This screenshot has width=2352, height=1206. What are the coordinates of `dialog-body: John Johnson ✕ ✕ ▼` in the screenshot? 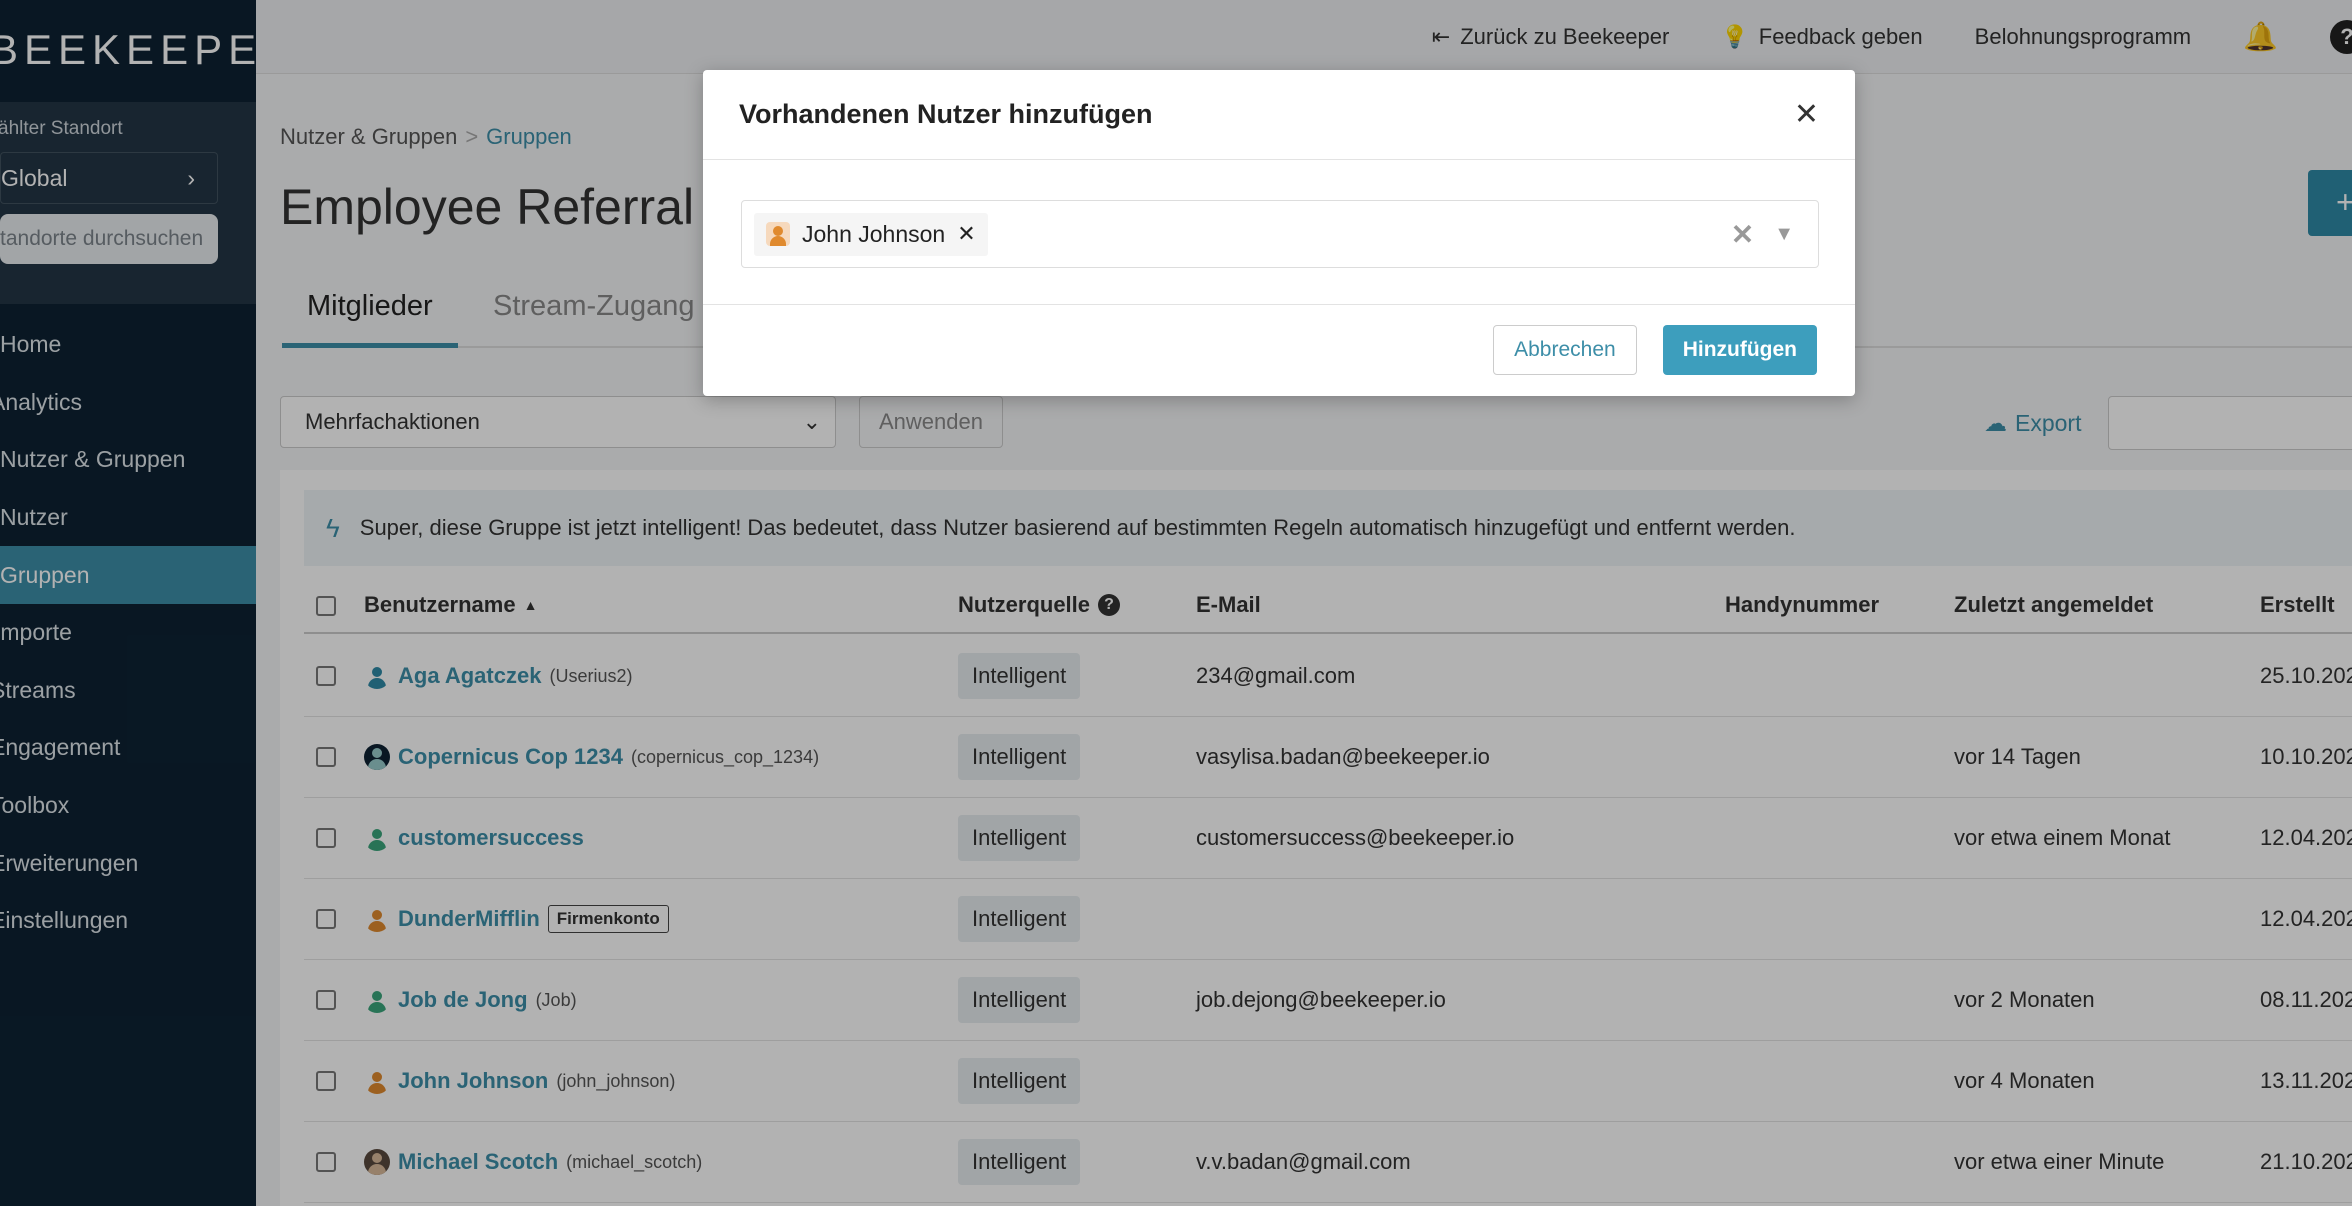 It's located at (1279, 232).